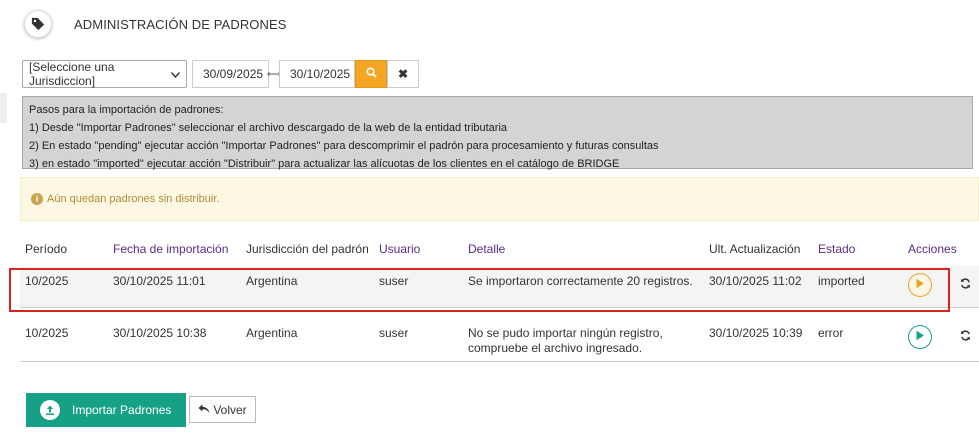  What do you see at coordinates (3, 108) in the screenshot?
I see `sidebar-edge` at bounding box center [3, 108].